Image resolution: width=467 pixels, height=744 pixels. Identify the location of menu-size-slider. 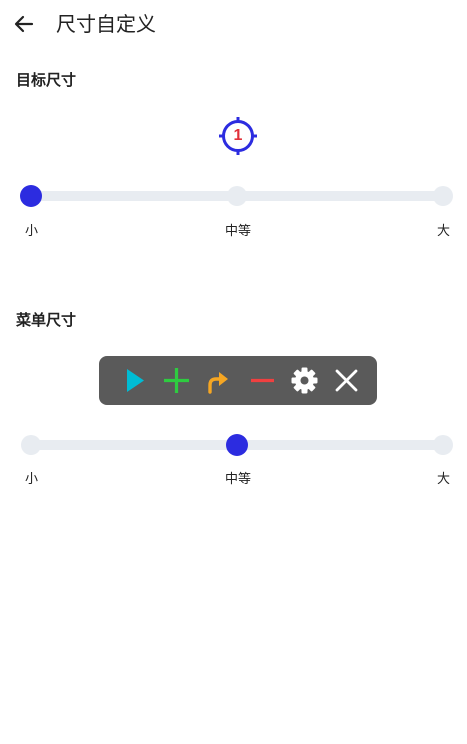
(237, 445).